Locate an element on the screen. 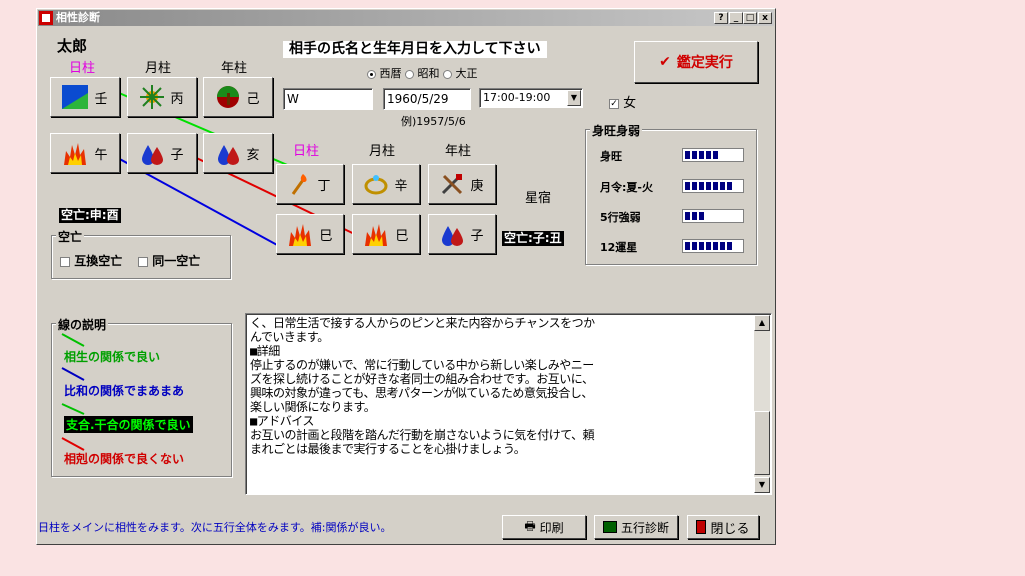 The width and height of the screenshot is (1025, 576). legend-item: 相剋の関係で良くない is located at coordinates (124, 459).